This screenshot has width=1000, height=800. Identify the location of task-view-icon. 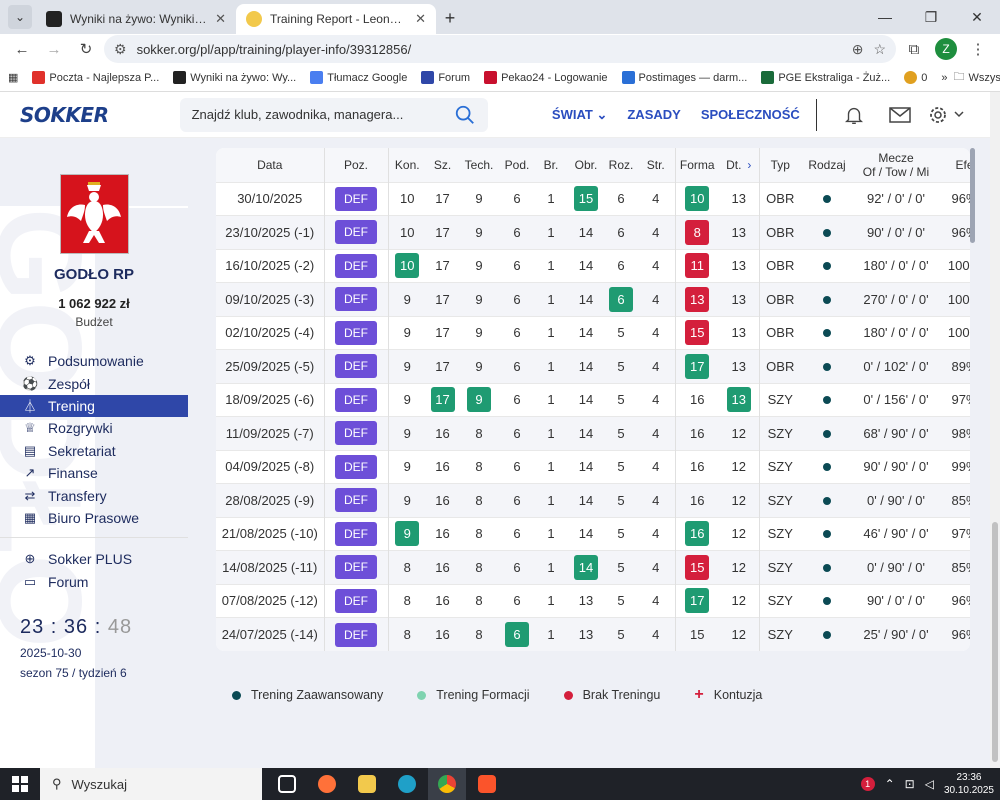
(287, 784).